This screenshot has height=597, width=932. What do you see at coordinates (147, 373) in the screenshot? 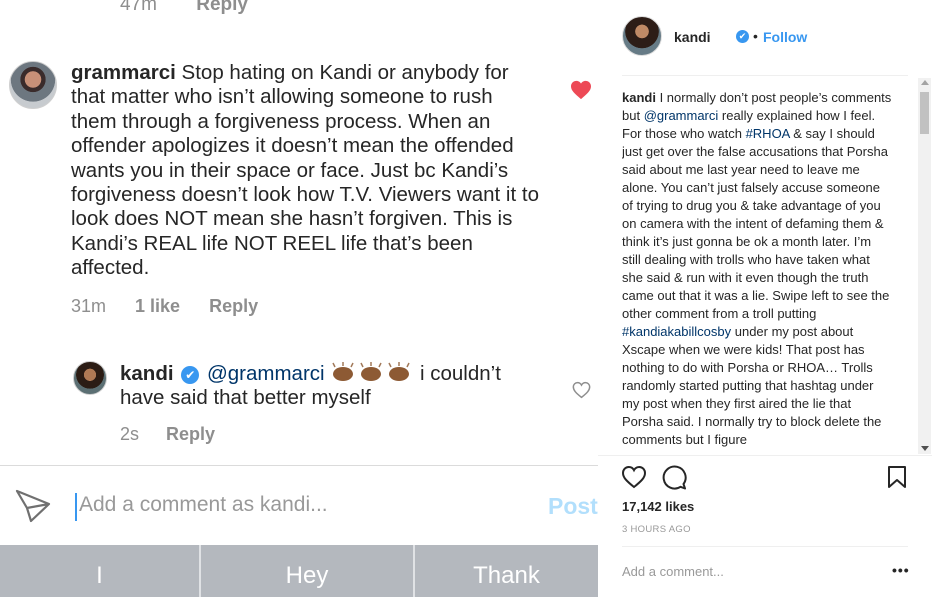
I see `reply-username: kandi` at bounding box center [147, 373].